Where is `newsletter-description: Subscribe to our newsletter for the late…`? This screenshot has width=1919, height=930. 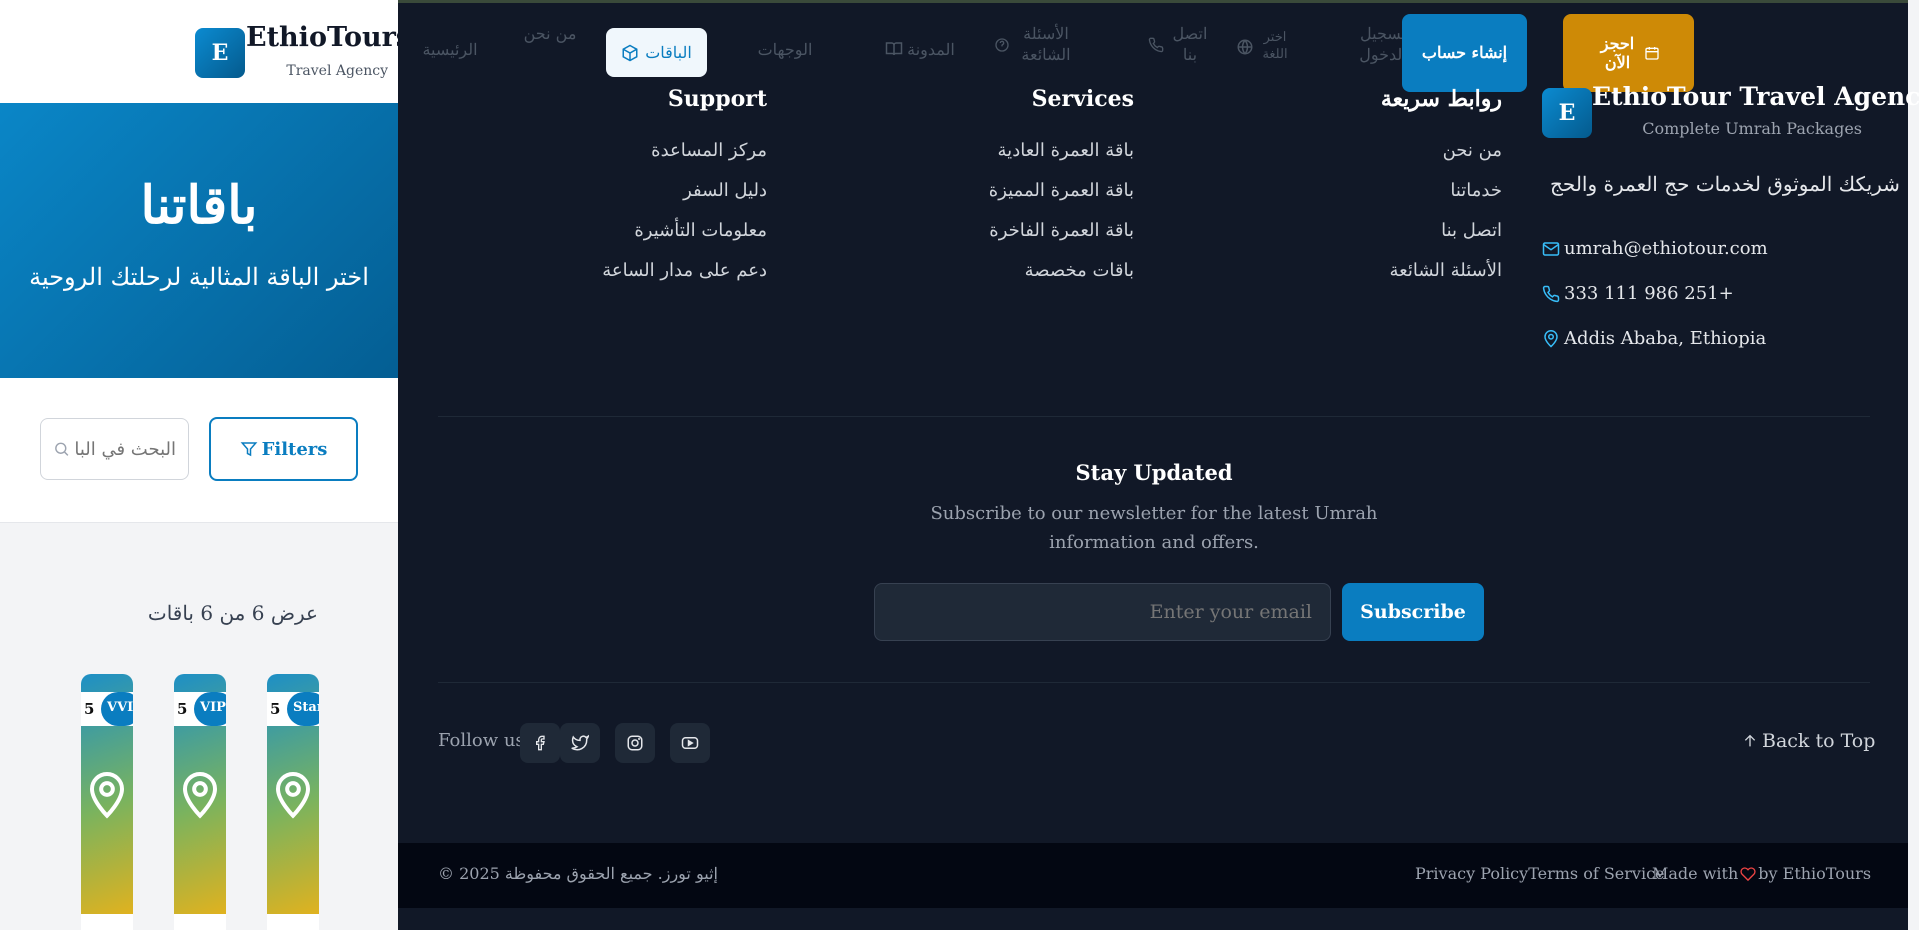 newsletter-description: Subscribe to our newsletter for the late… is located at coordinates (1154, 528).